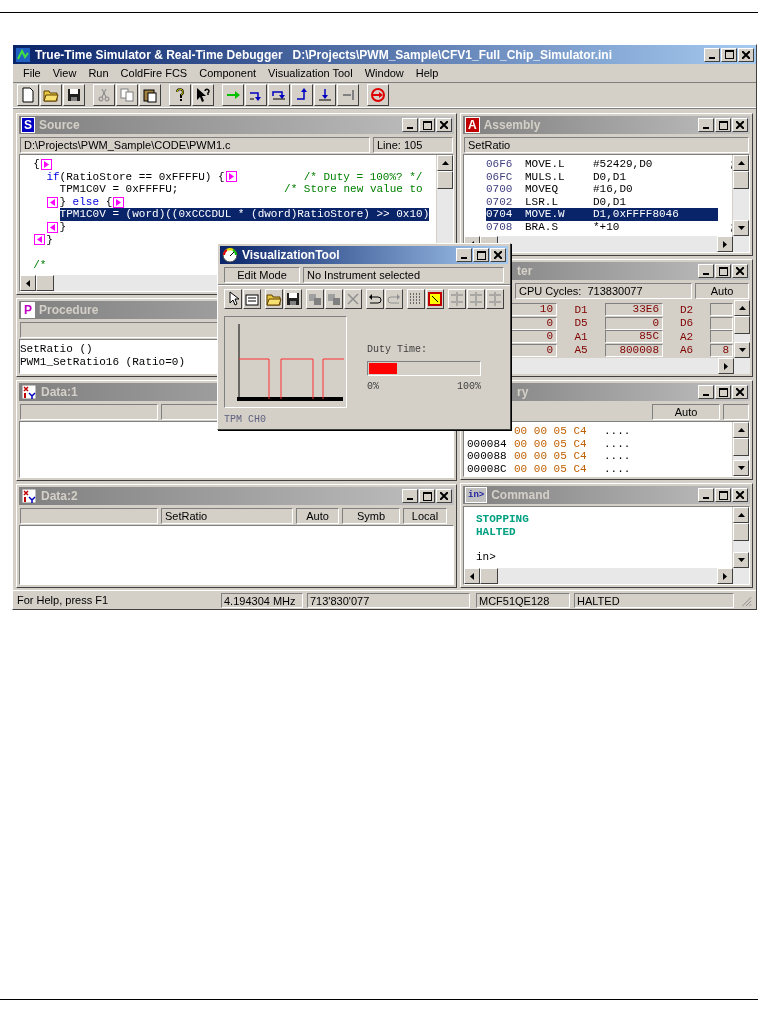 Image resolution: width=758 pixels, height=1010 pixels. What do you see at coordinates (500, 164) in the screenshot?
I see `address-cell-text: 06F6` at bounding box center [500, 164].